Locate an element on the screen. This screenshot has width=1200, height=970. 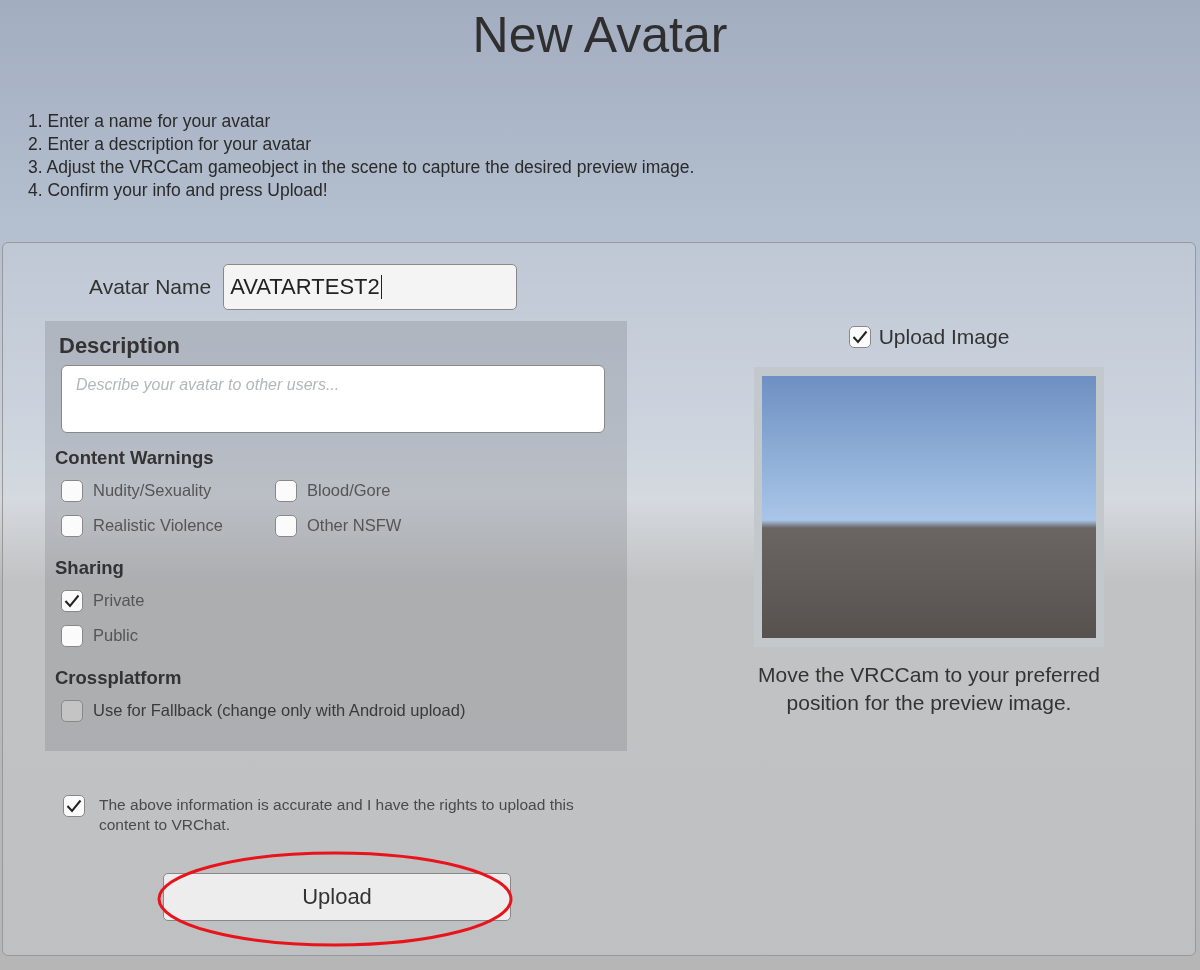
instruction-step: 1. Enter a name for your avatar is located at coordinates (614, 121).